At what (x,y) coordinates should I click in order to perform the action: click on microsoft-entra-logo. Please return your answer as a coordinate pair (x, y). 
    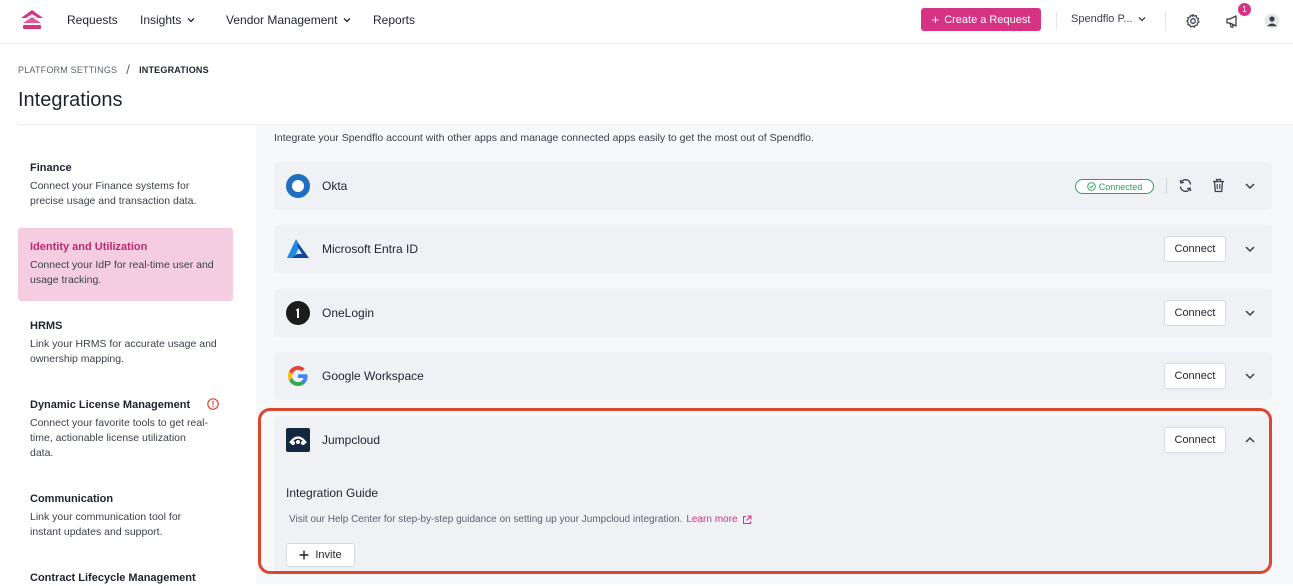
    Looking at the image, I should click on (298, 248).